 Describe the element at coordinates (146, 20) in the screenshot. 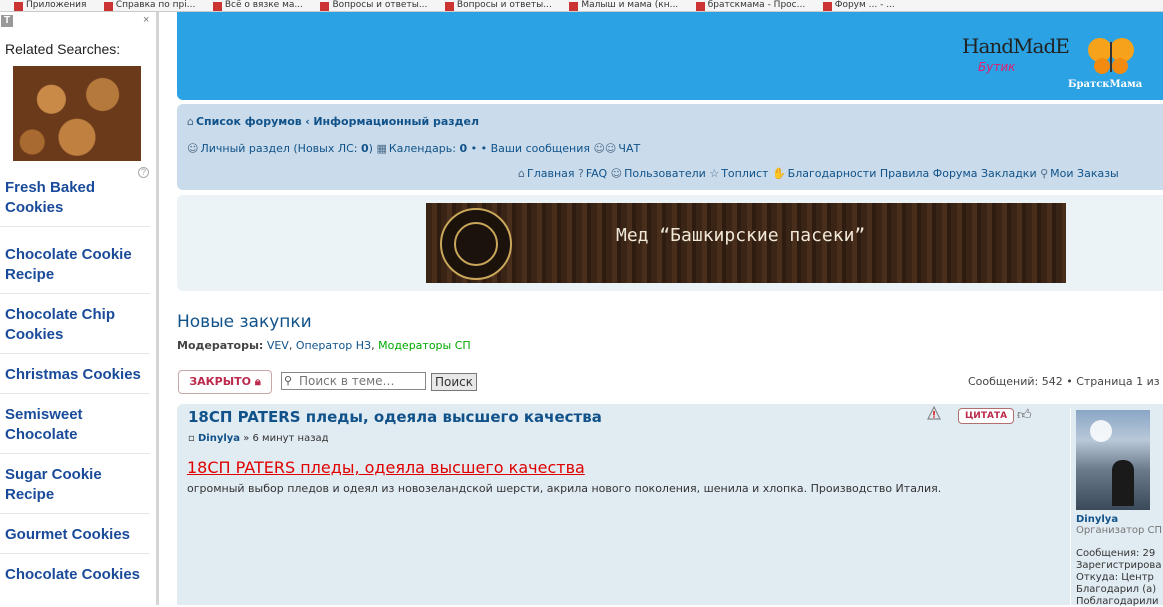

I see `close-icon: ×` at that location.